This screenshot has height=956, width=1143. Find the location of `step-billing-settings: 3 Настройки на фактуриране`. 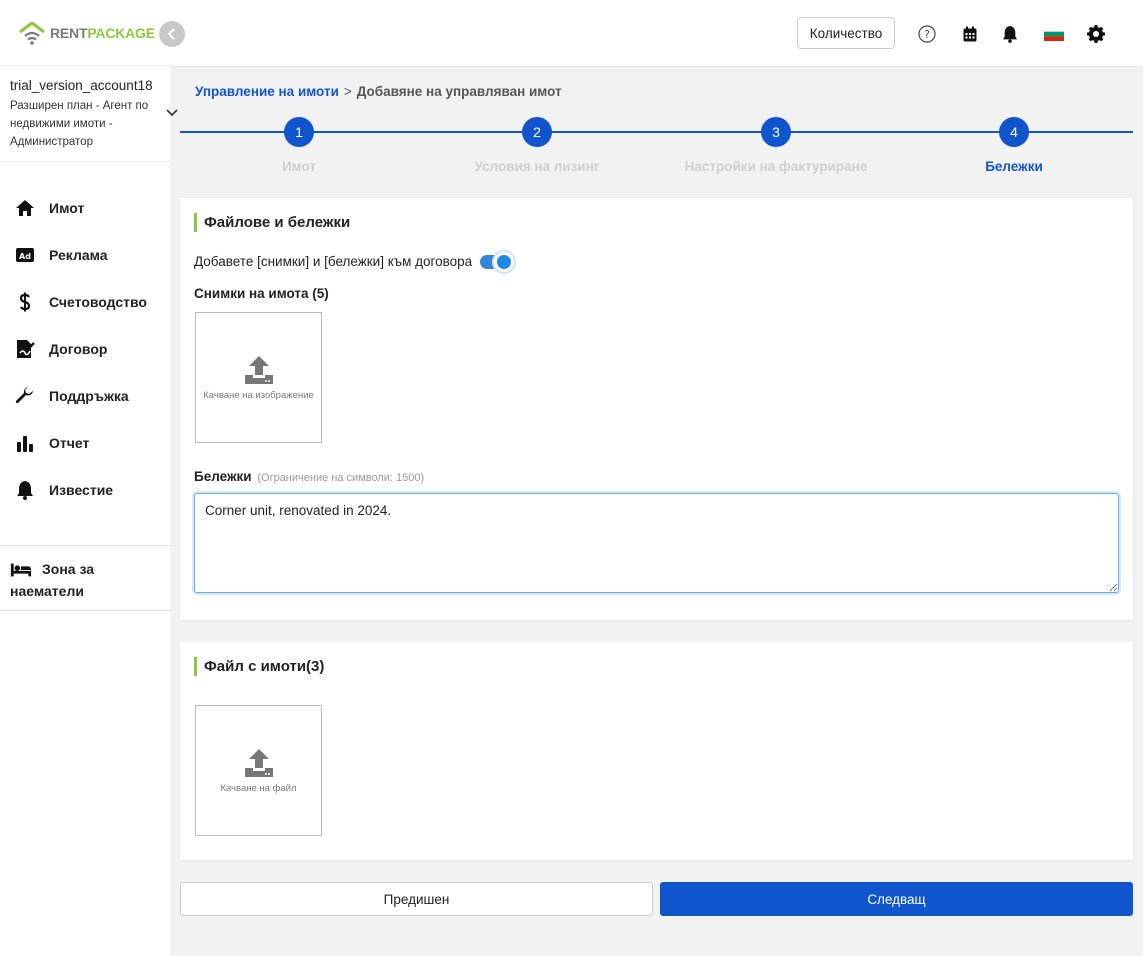

step-billing-settings: 3 Настройки на фактуриране is located at coordinates (776, 145).